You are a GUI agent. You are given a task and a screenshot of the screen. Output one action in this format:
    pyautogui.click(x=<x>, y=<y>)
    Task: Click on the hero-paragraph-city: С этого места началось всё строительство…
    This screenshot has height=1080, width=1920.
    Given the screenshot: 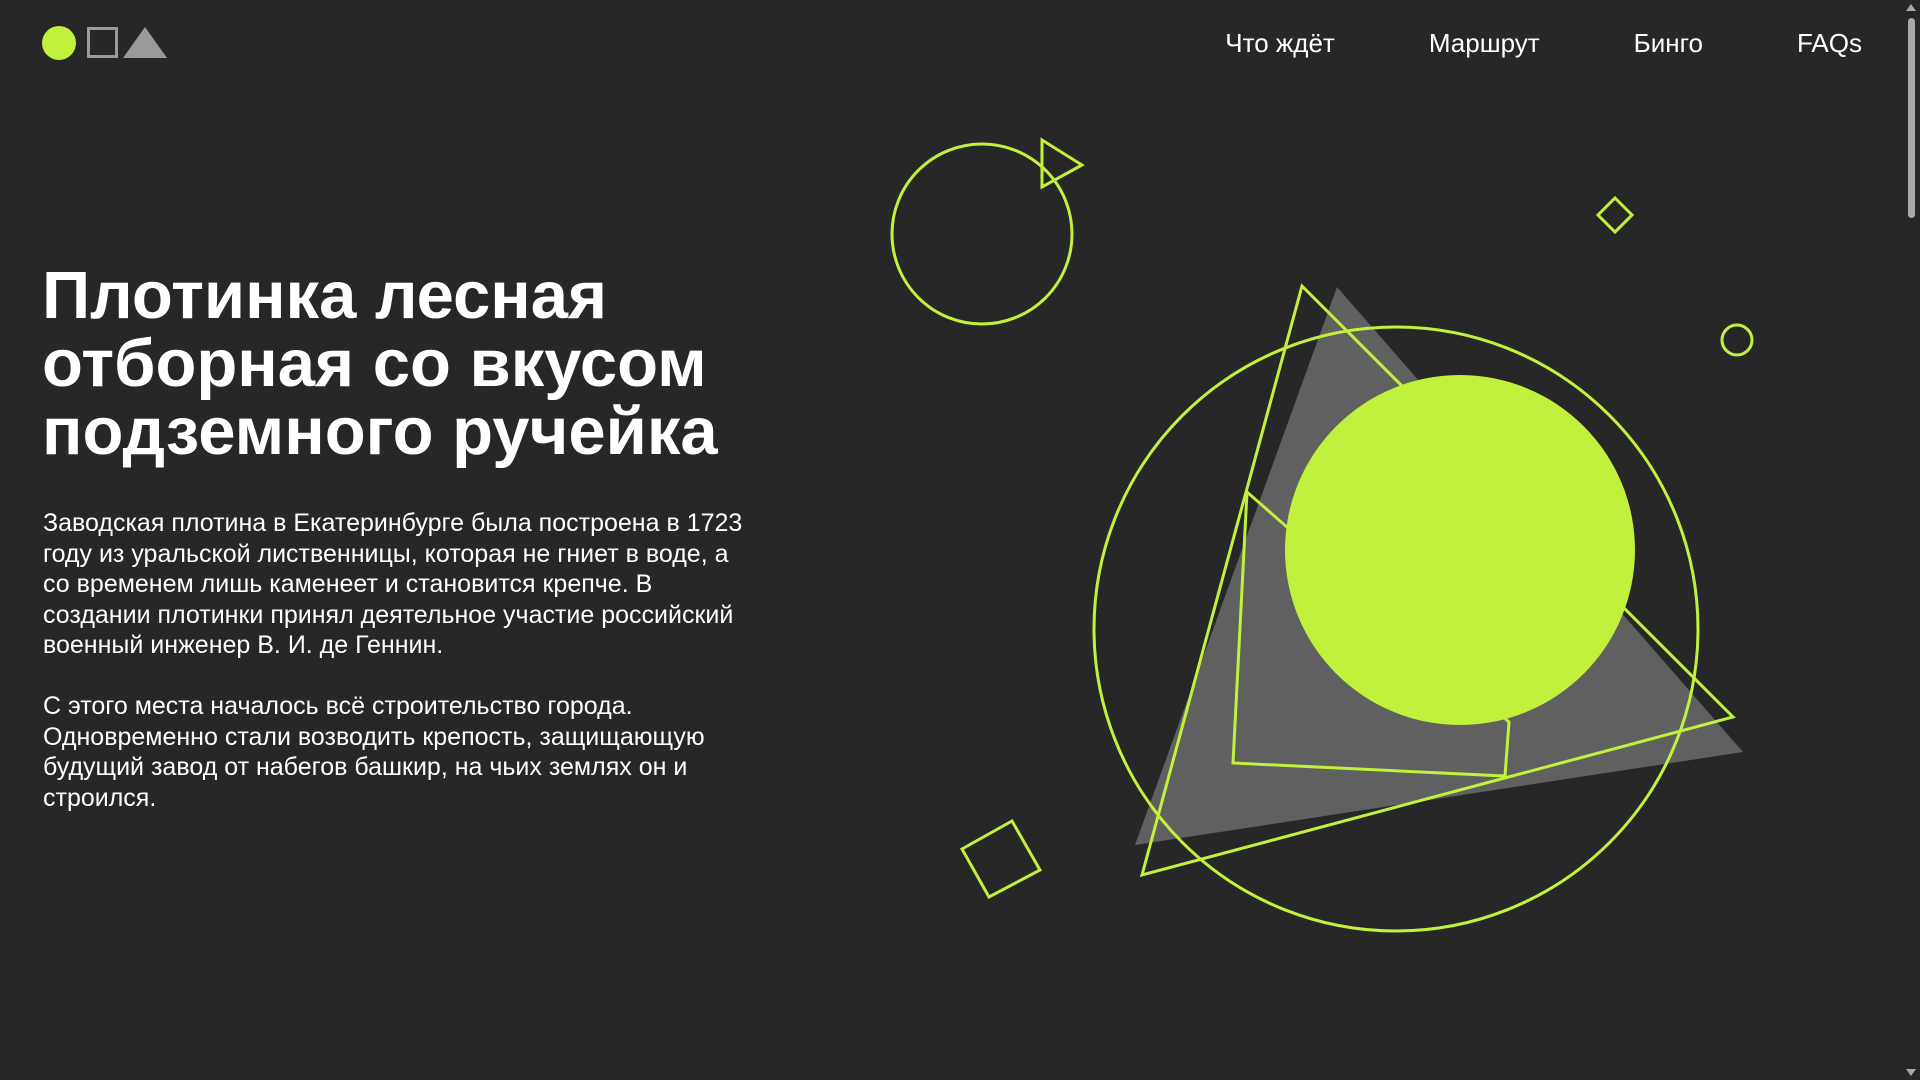 What is the action you would take?
    pyautogui.click(x=374, y=752)
    